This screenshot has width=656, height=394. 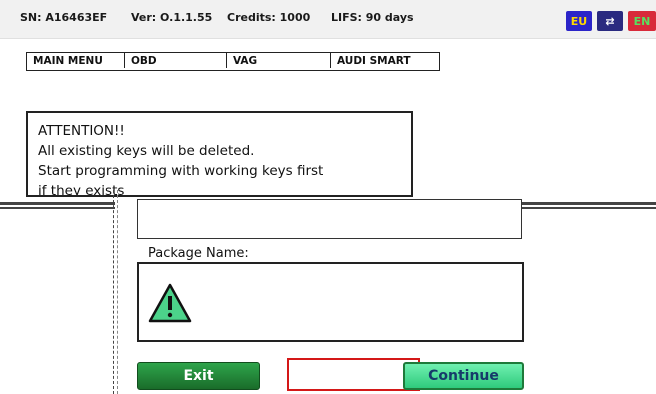 What do you see at coordinates (269, 17) in the screenshot?
I see `credits-text: Credits: 1000` at bounding box center [269, 17].